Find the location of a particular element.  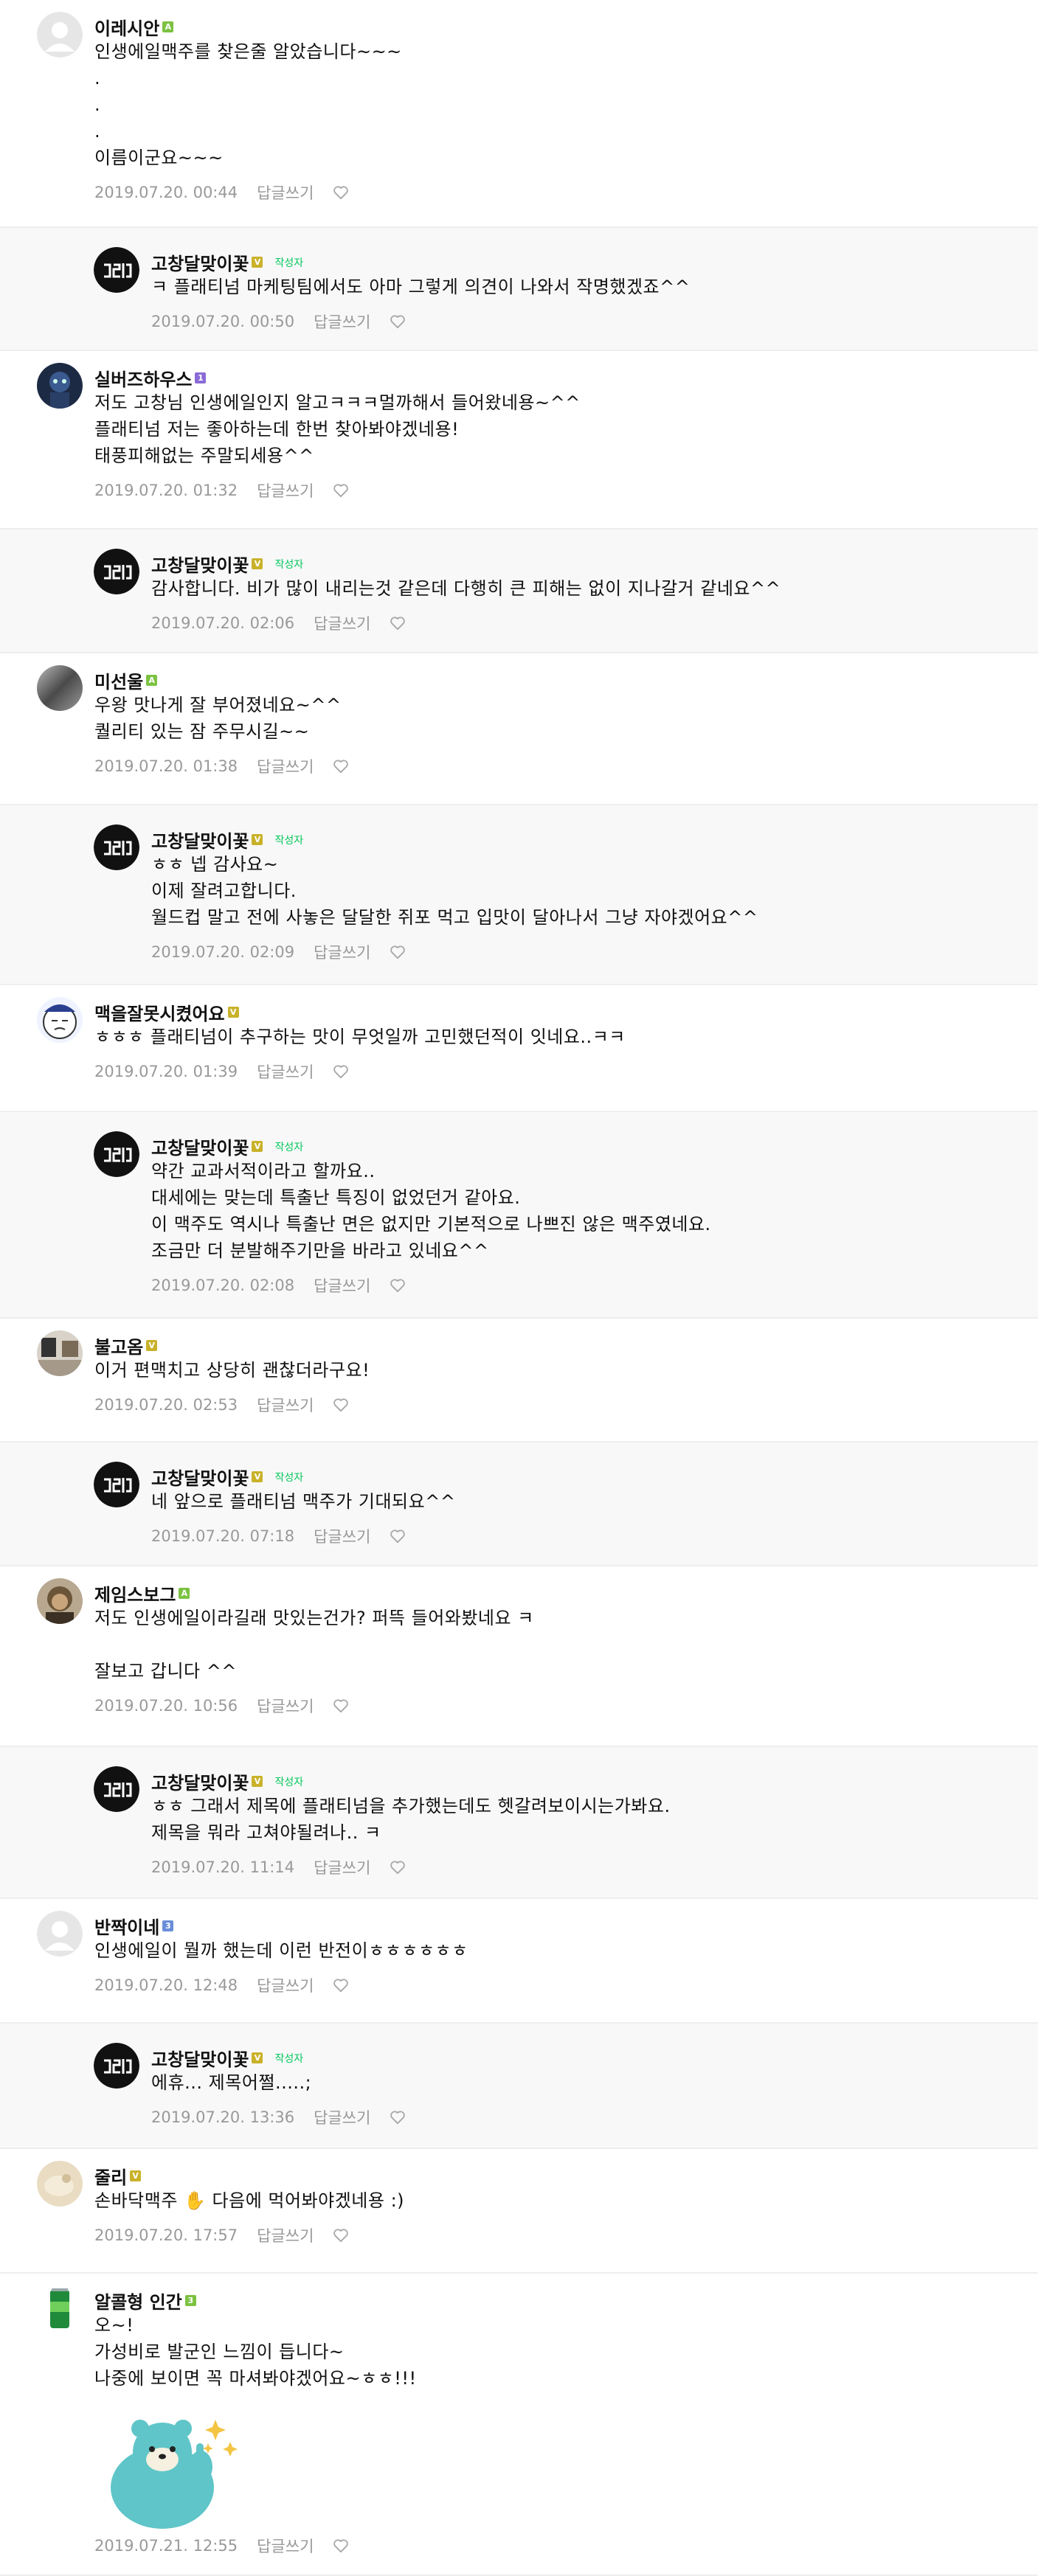

cartoon-face-avatar is located at coordinates (60, 1020).